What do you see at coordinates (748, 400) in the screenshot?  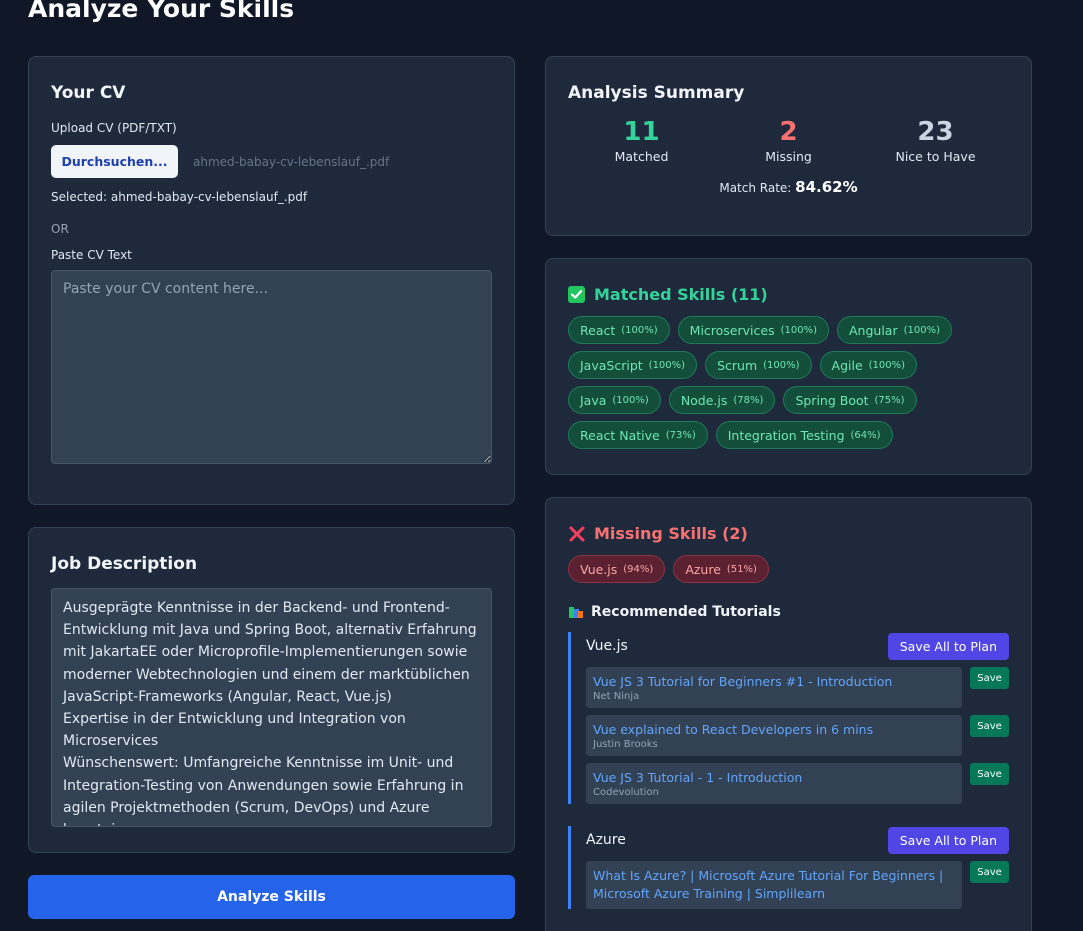 I see `skill-percent: (78%)` at bounding box center [748, 400].